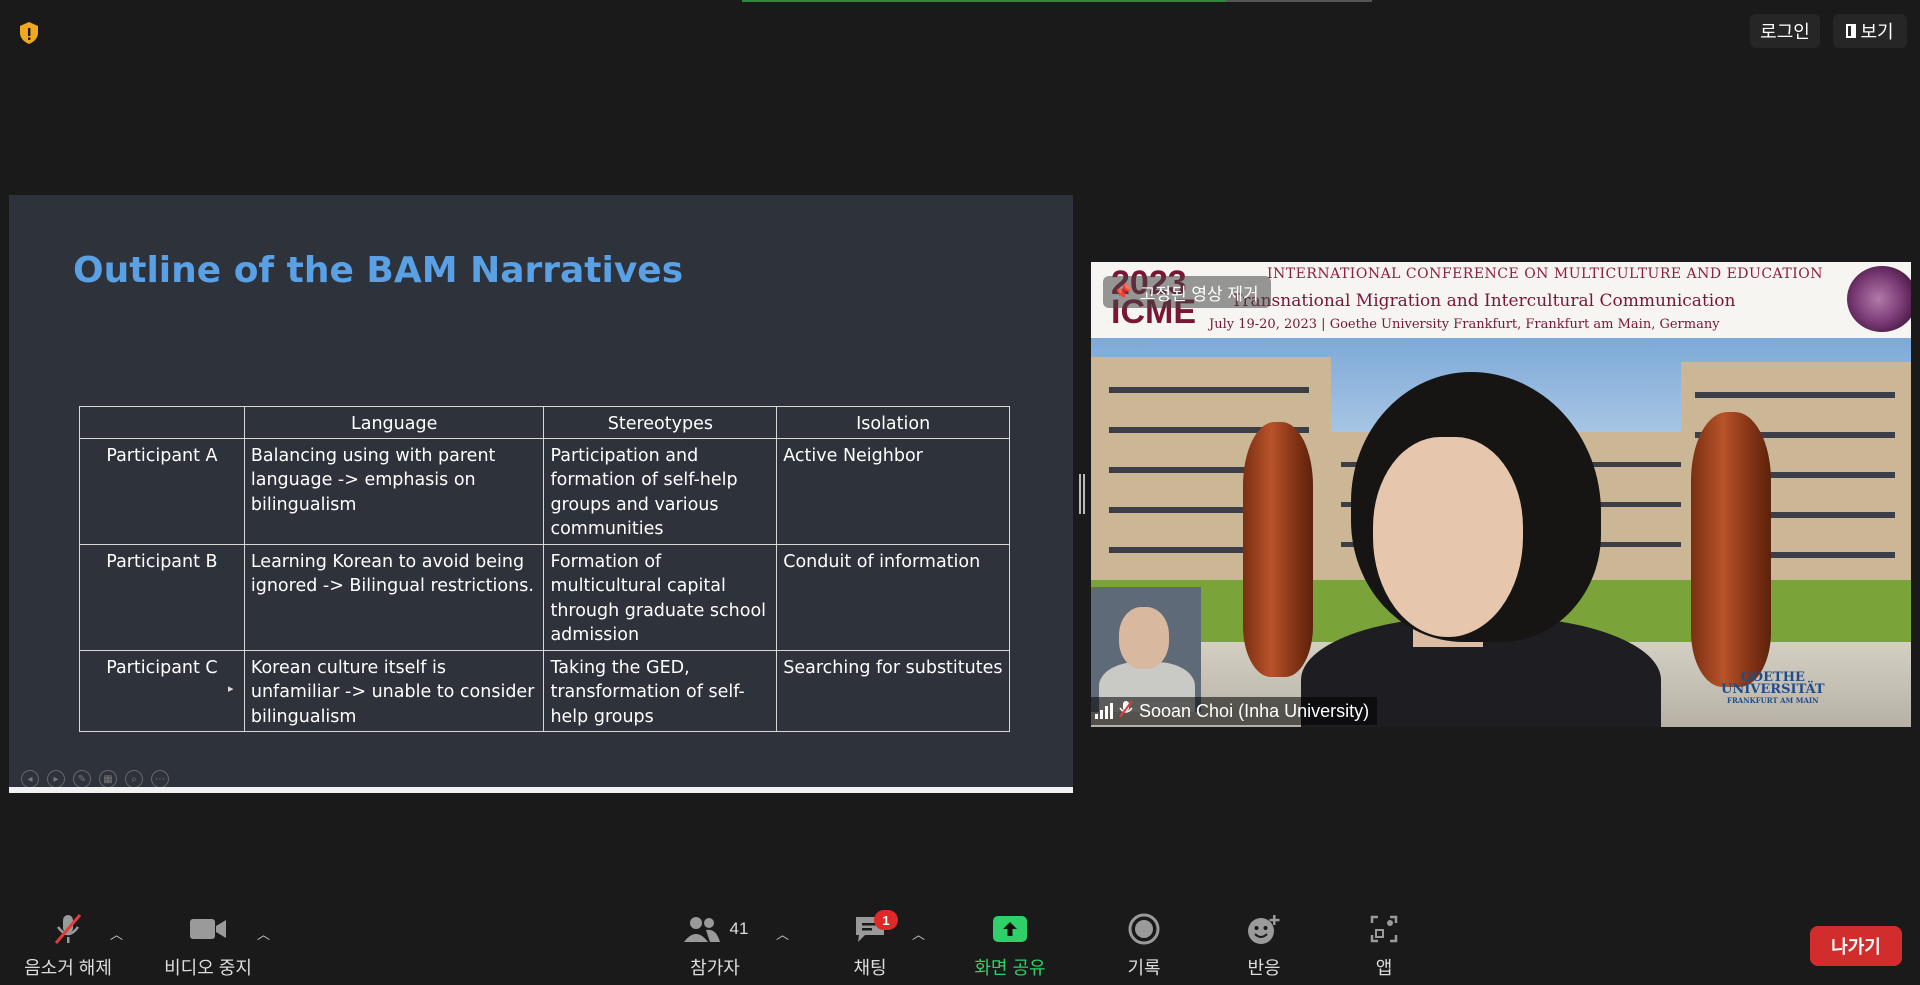 This screenshot has height=985, width=1920. Describe the element at coordinates (739, 928) in the screenshot. I see `participants-count: 41` at that location.